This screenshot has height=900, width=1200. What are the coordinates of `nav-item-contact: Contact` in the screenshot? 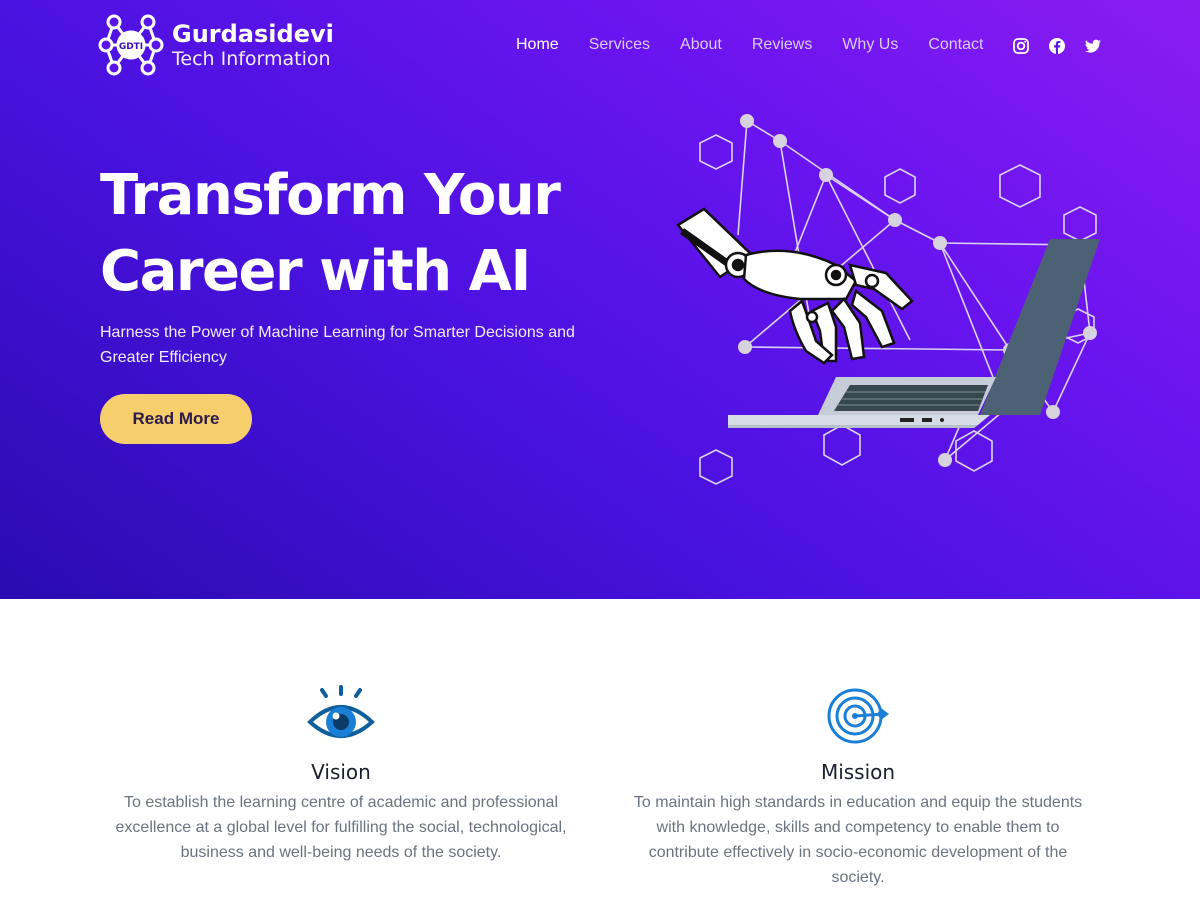 It's located at (955, 45).